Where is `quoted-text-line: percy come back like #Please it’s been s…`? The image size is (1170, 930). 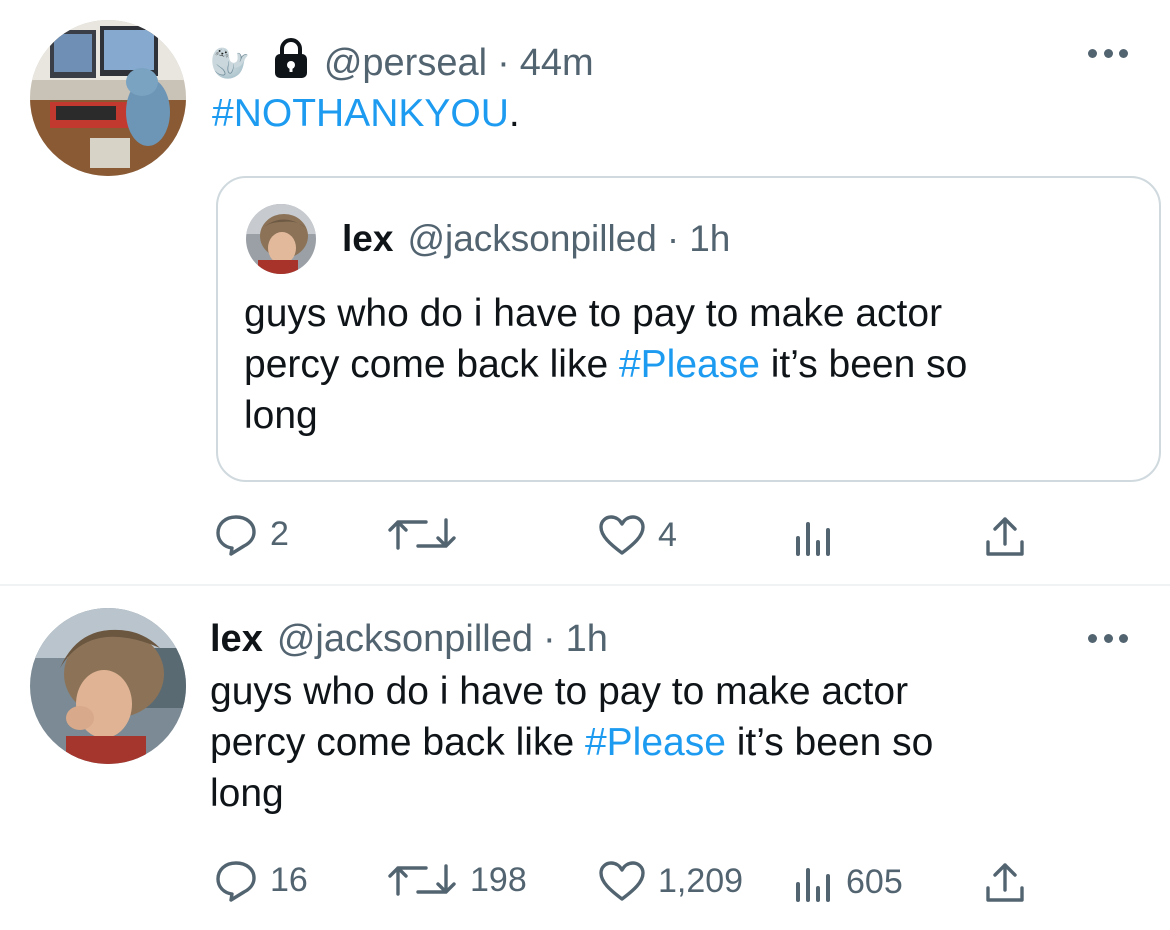
quoted-text-line: percy come back like #Please it’s been s… is located at coordinates (605, 364).